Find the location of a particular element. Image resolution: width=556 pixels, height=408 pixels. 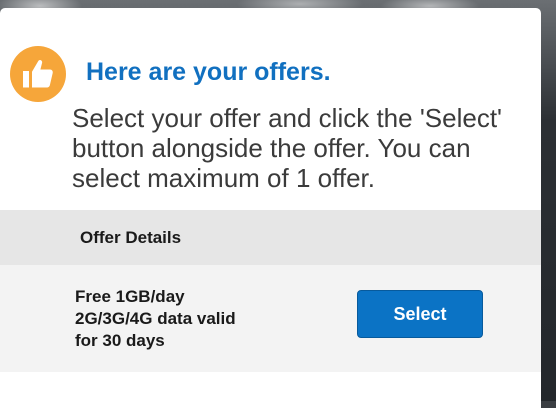

offers-table-header: Offer Details is located at coordinates (270, 237).